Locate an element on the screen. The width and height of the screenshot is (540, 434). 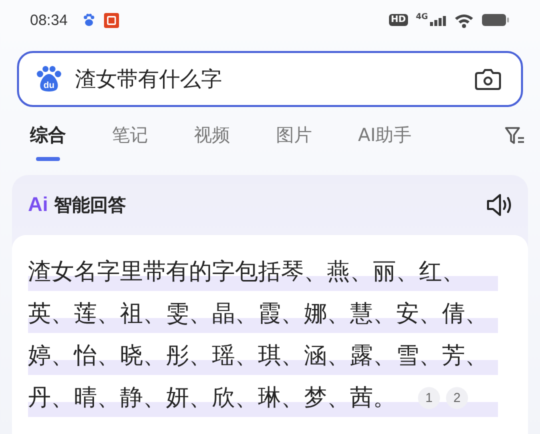
battery-icon is located at coordinates (496, 20).